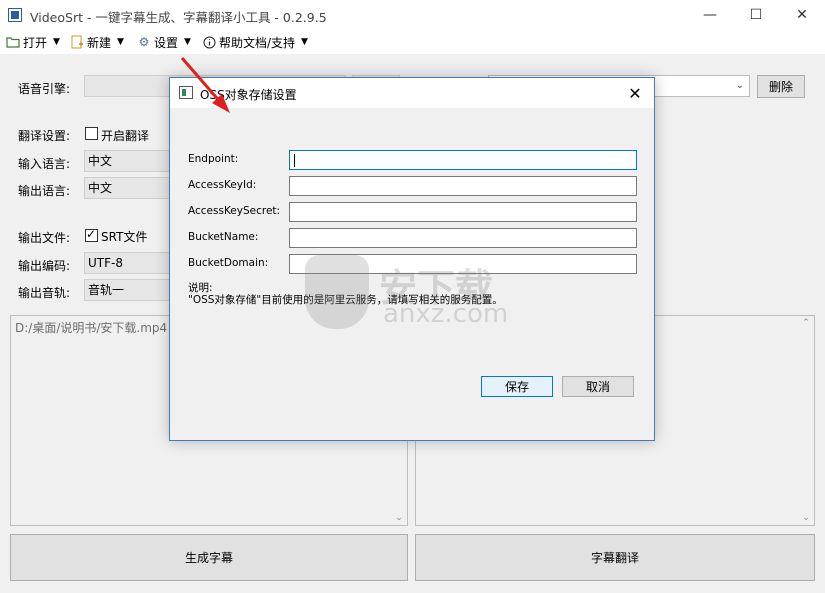  I want to click on input-lang-select: 中文, so click(129, 161).